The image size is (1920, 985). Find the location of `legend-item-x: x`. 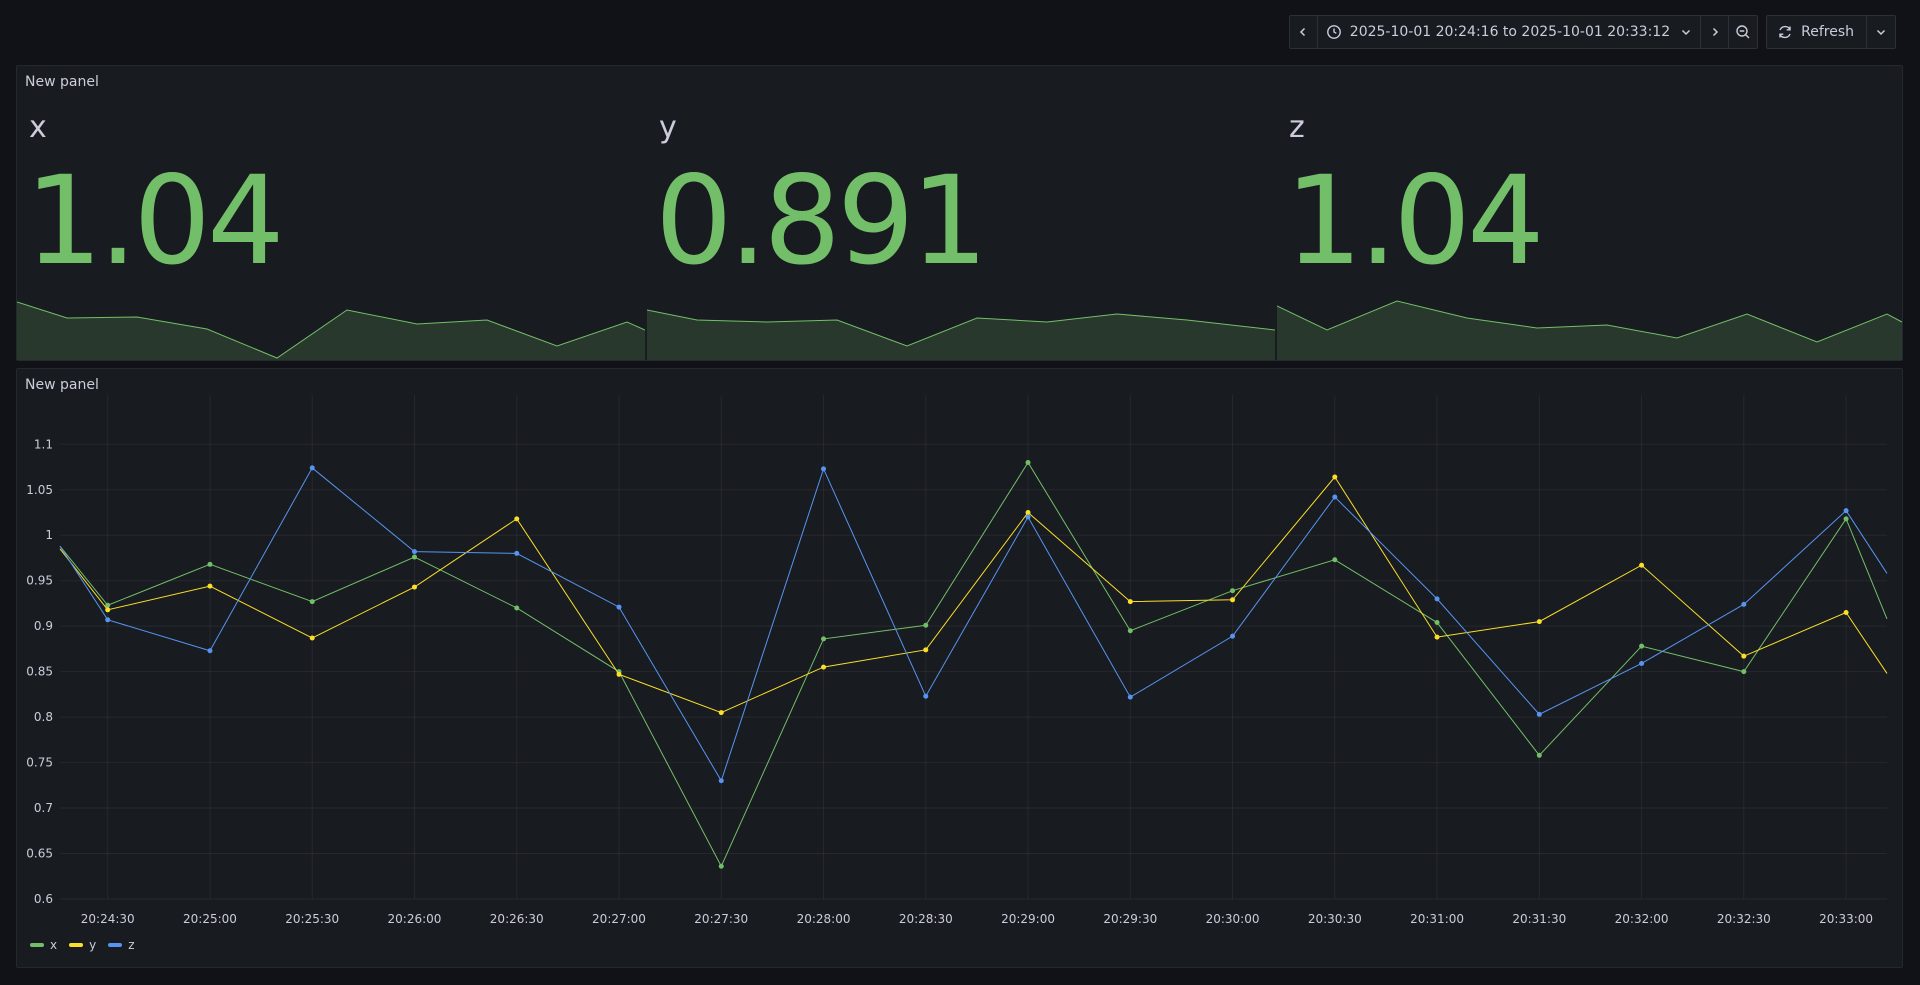

legend-item-x: x is located at coordinates (43, 945).